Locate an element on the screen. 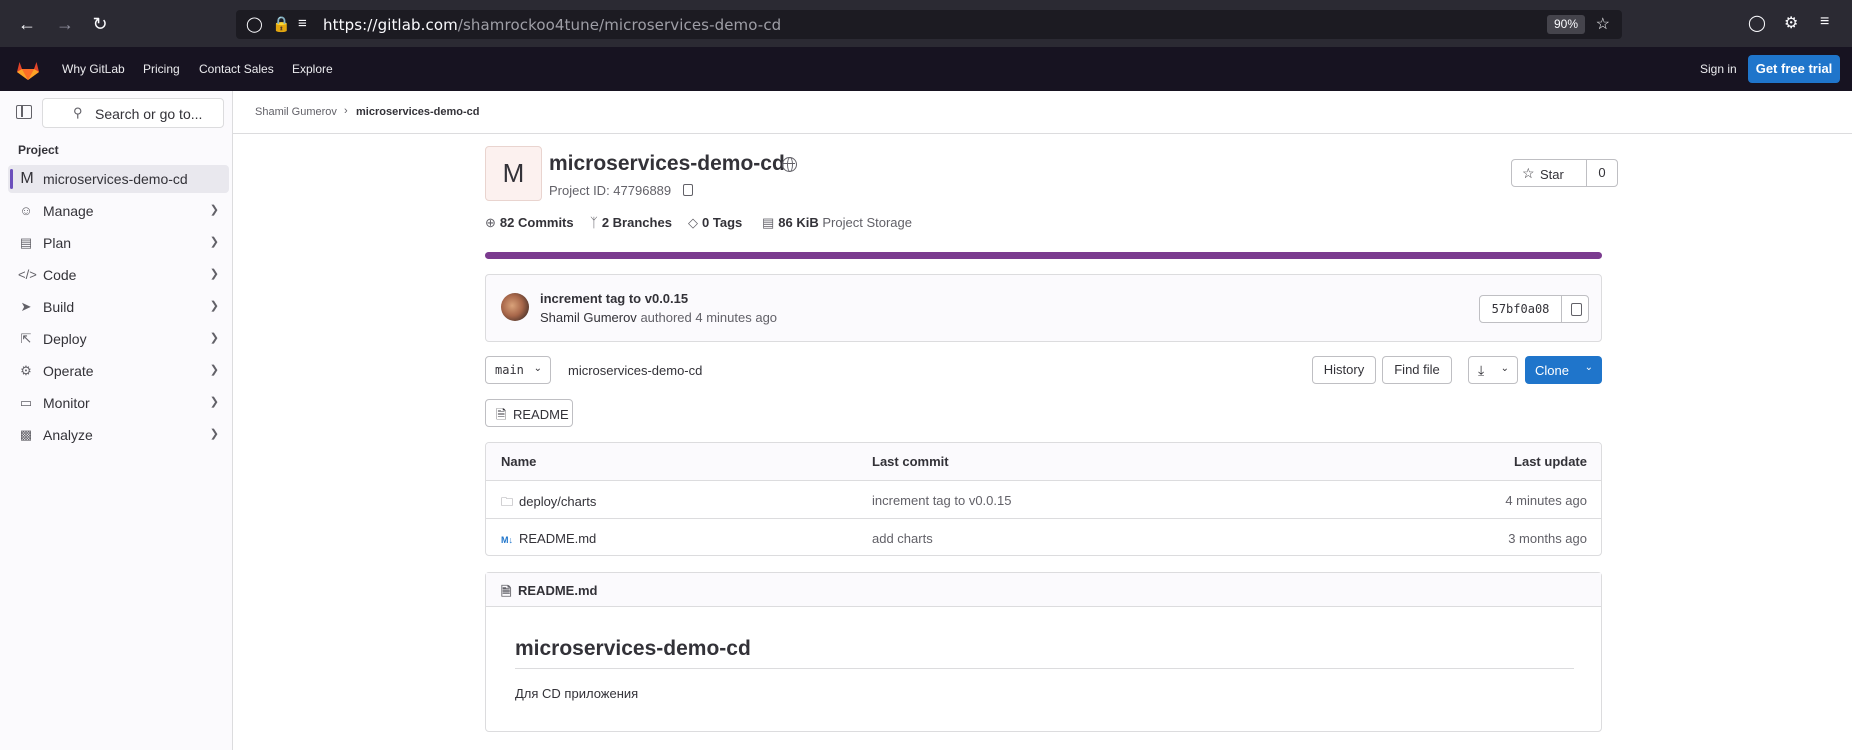  sidebar-item-label: Deploy is located at coordinates (65, 339).